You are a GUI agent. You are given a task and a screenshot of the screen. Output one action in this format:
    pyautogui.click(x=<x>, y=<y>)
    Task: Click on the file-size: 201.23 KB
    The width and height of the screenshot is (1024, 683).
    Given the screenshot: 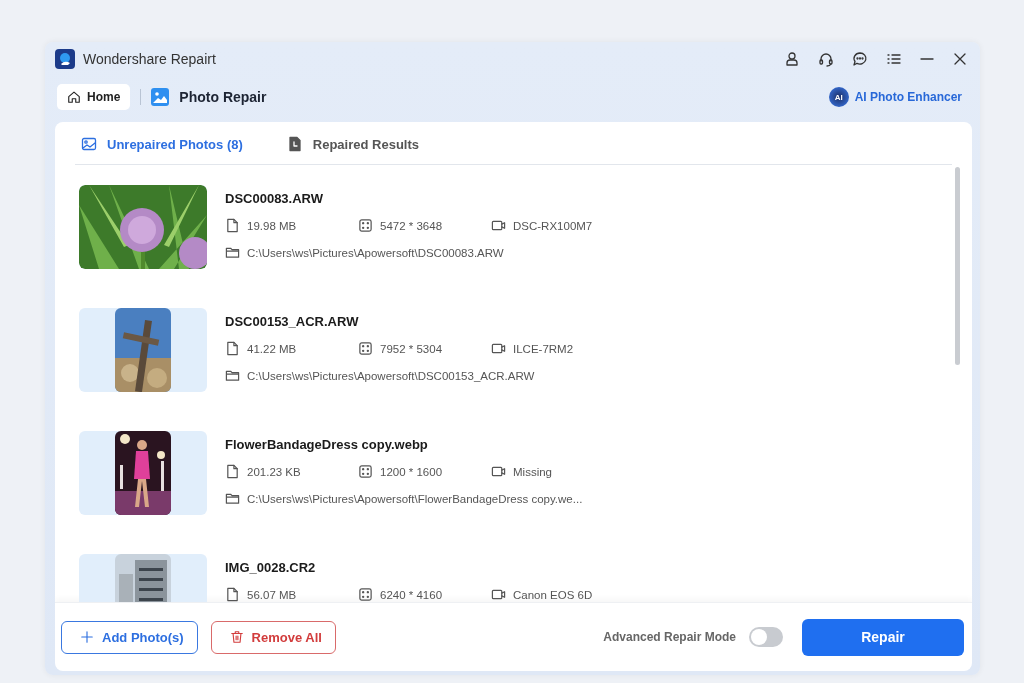 What is the action you would take?
    pyautogui.click(x=274, y=471)
    